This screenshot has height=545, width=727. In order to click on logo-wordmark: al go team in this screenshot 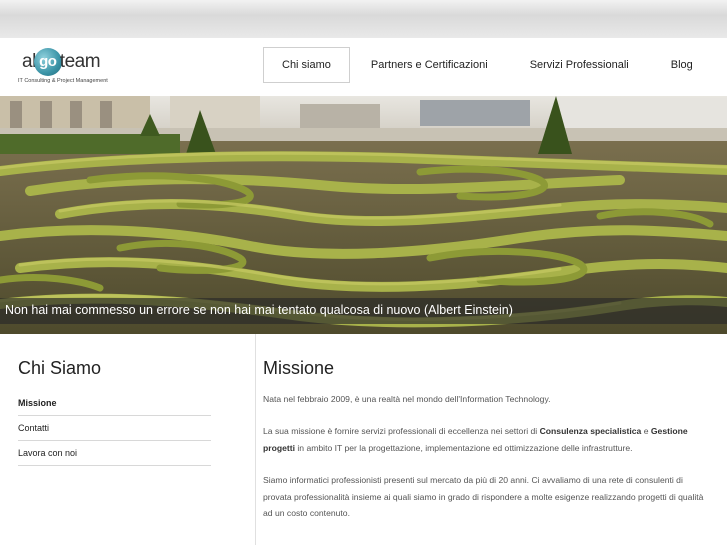, I will do `click(61, 62)`.